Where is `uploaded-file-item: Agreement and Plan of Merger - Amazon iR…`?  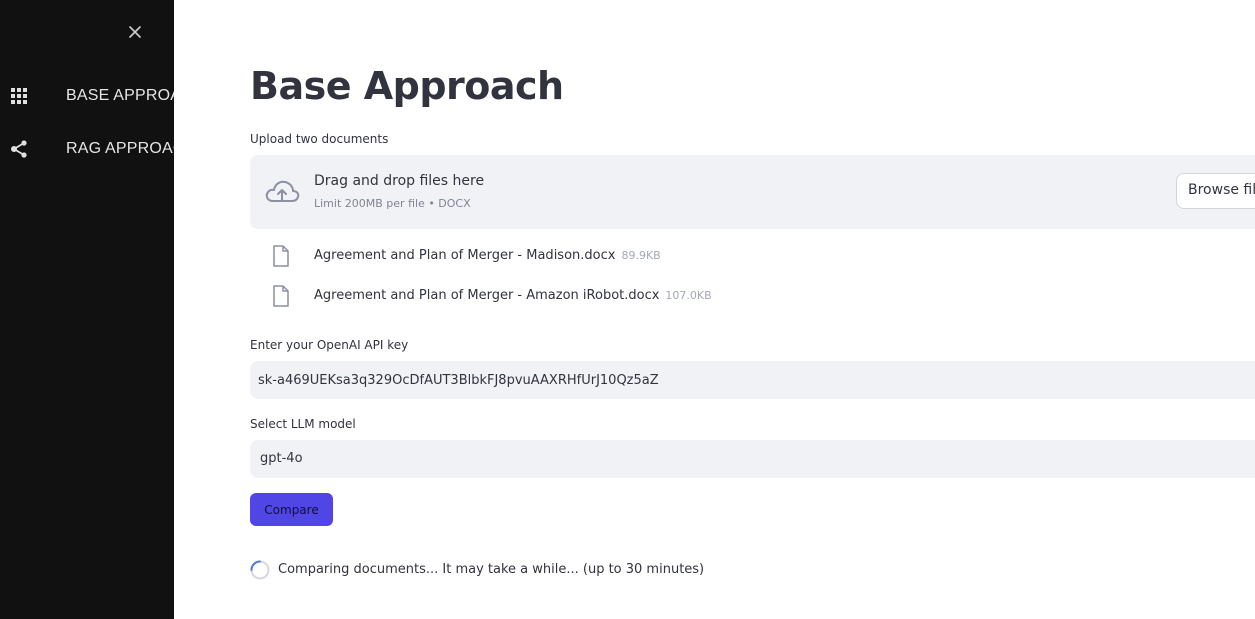 uploaded-file-item: Agreement and Plan of Merger - Amazon iR… is located at coordinates (720, 297).